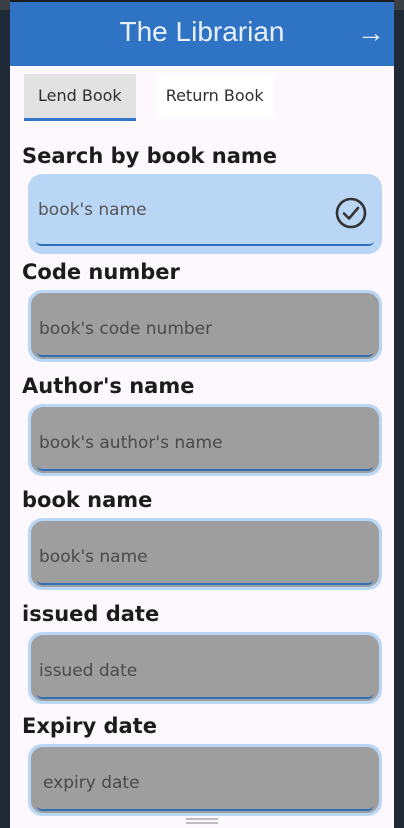 This screenshot has height=828, width=404. Describe the element at coordinates (87, 500) in the screenshot. I see `book-name-label: book name` at that location.